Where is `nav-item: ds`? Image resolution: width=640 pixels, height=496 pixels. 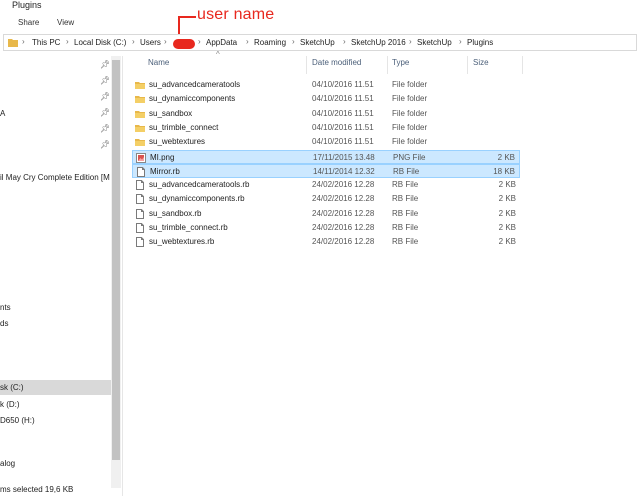
nav-item: ds is located at coordinates (4, 323).